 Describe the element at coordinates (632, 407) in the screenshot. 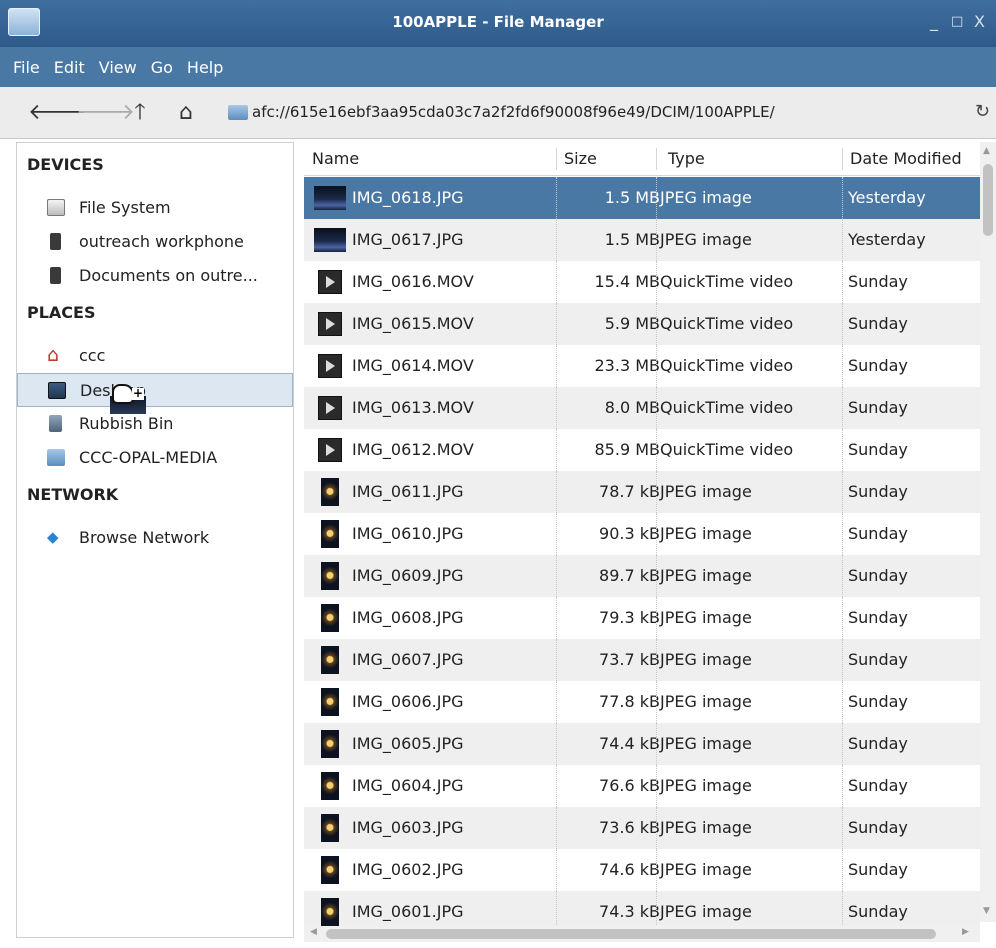

I see `file-size: 8.0 MB` at that location.